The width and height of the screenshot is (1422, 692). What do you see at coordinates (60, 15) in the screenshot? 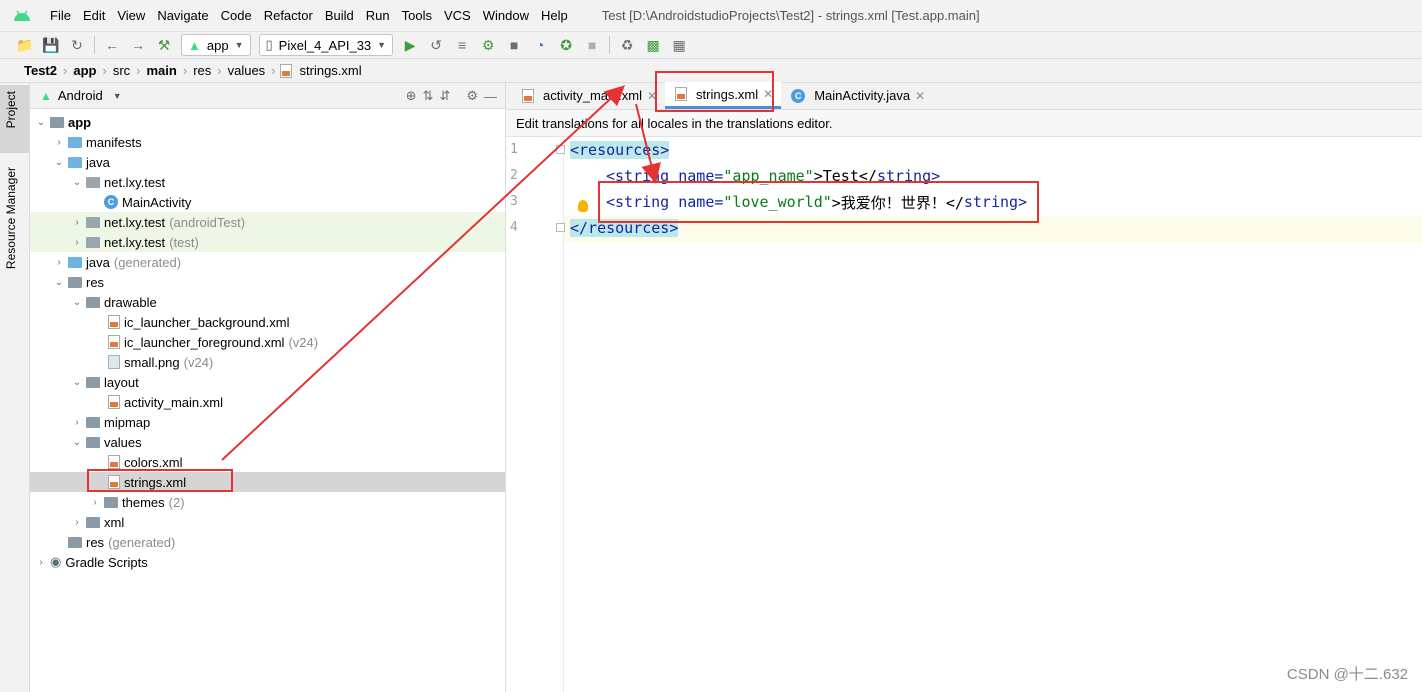
I see `menu-file: File` at bounding box center [60, 15].